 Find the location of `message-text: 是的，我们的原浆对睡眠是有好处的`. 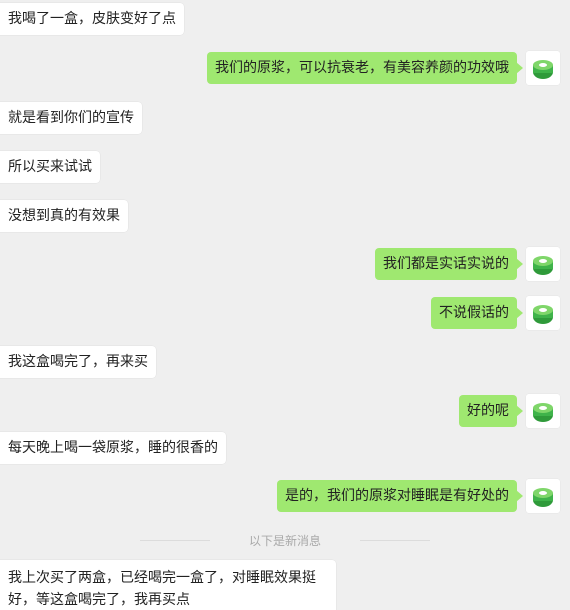

message-text: 是的，我们的原浆对睡眠是有好处的 is located at coordinates (397, 496).